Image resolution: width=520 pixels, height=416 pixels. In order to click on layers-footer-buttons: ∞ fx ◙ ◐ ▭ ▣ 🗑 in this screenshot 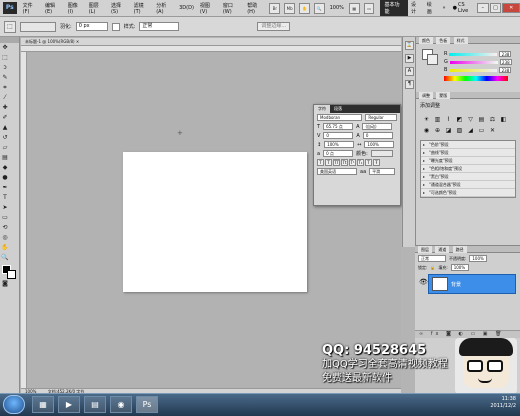, I will do `click(467, 334)`.